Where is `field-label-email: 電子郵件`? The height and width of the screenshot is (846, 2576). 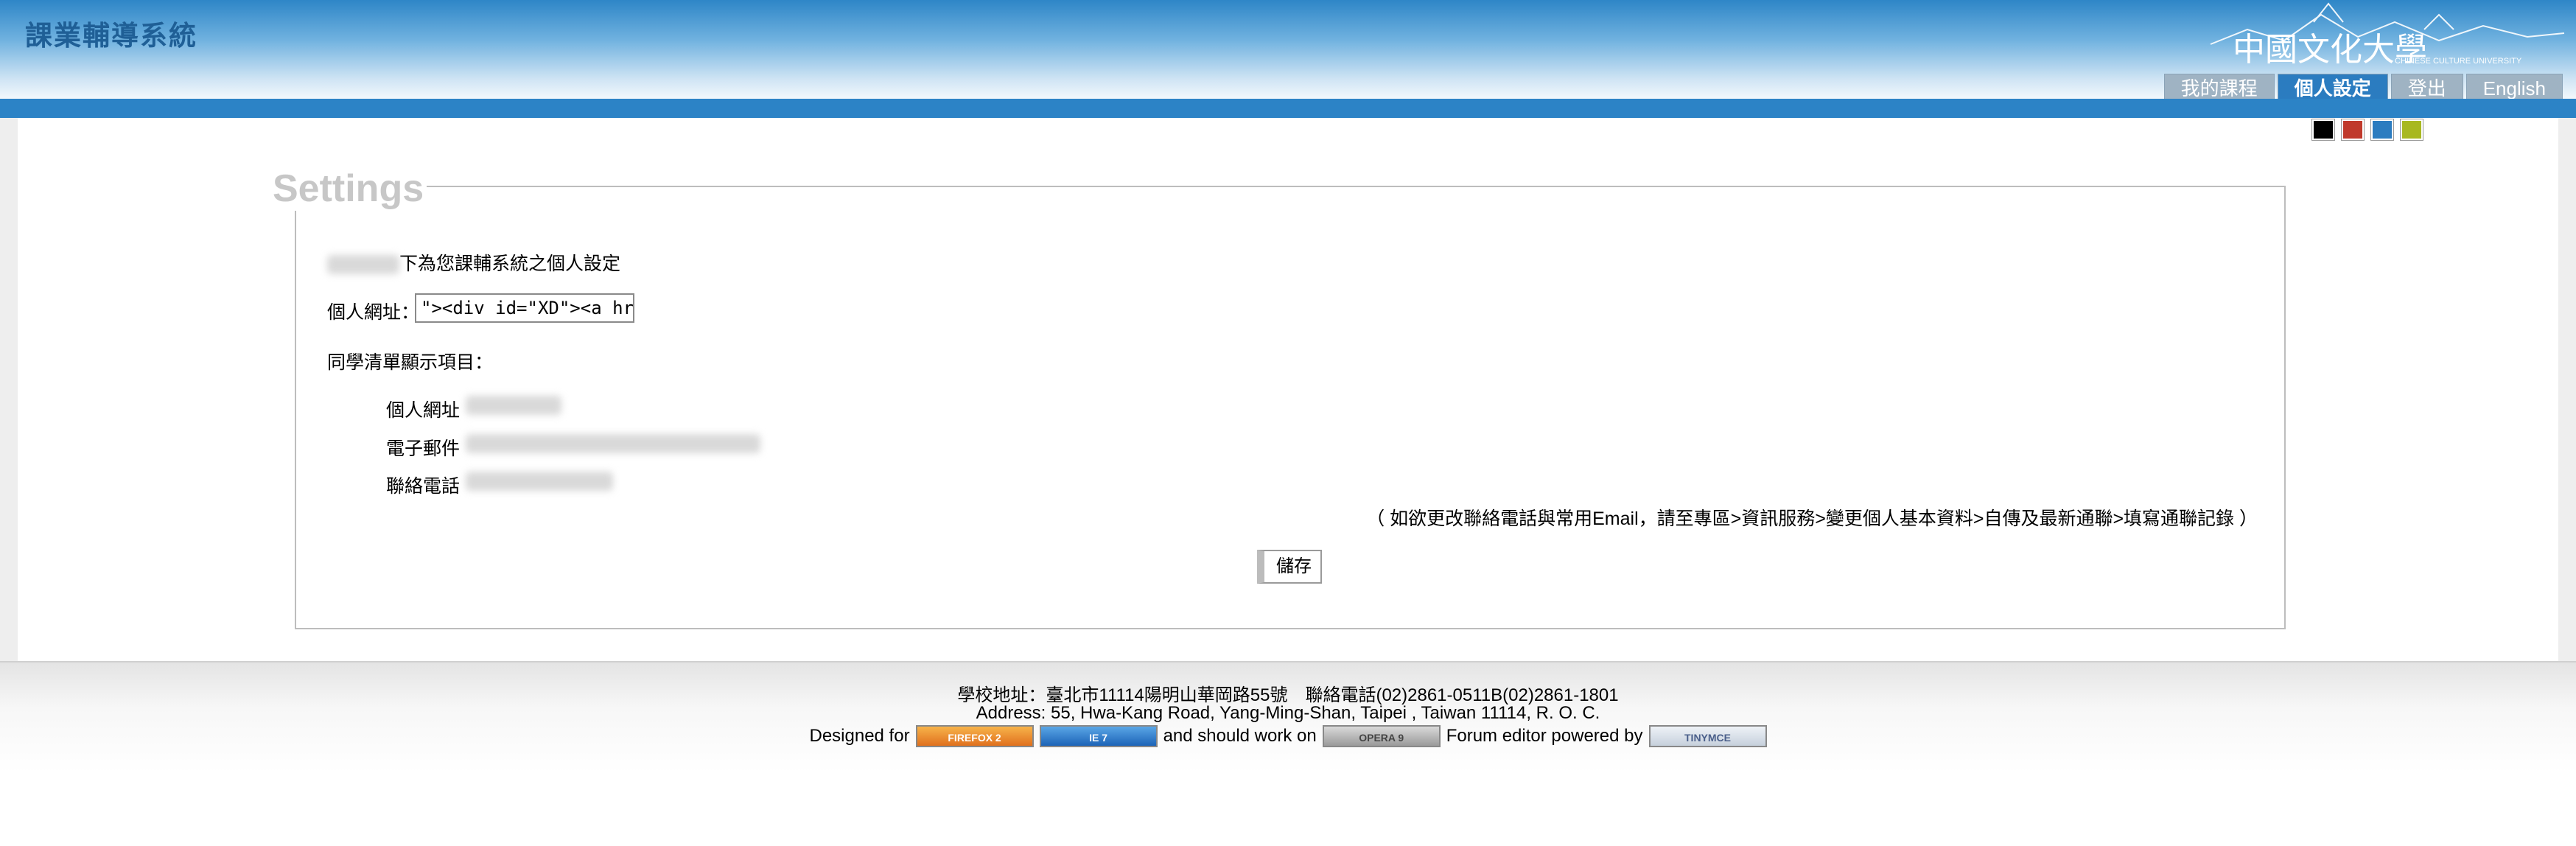 field-label-email: 電子郵件 is located at coordinates (423, 449).